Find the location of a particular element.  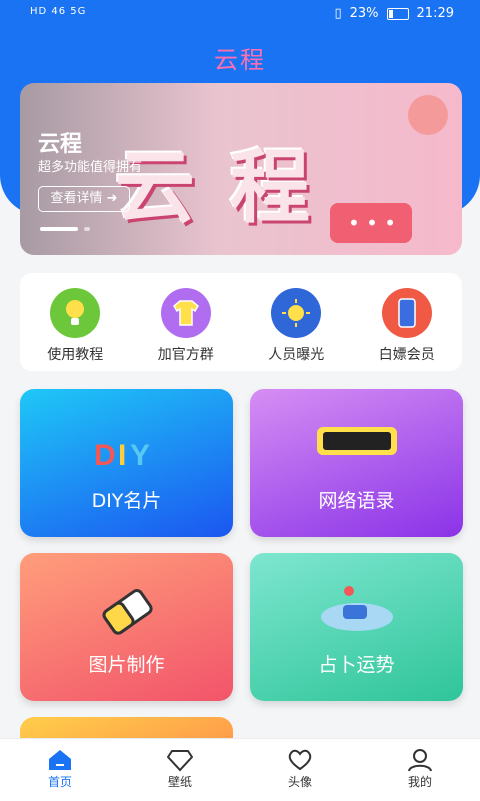

home-icon is located at coordinates (60, 760).